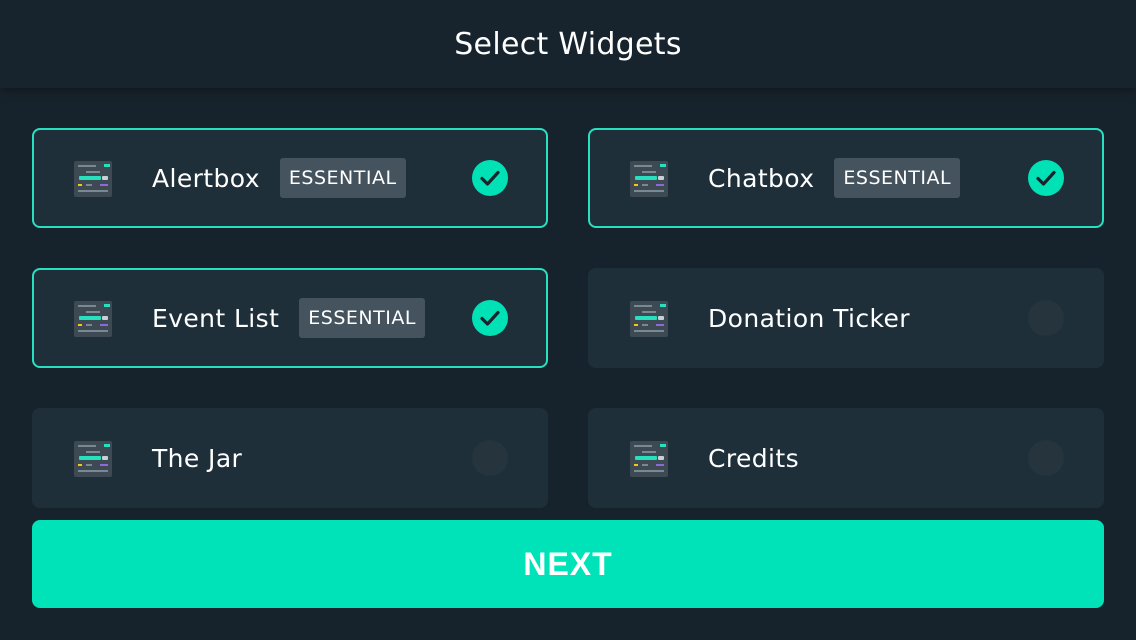 This screenshot has height=640, width=1136. I want to click on widget-card-alertbox: Alertbox ESSENTIAL, so click(290, 178).